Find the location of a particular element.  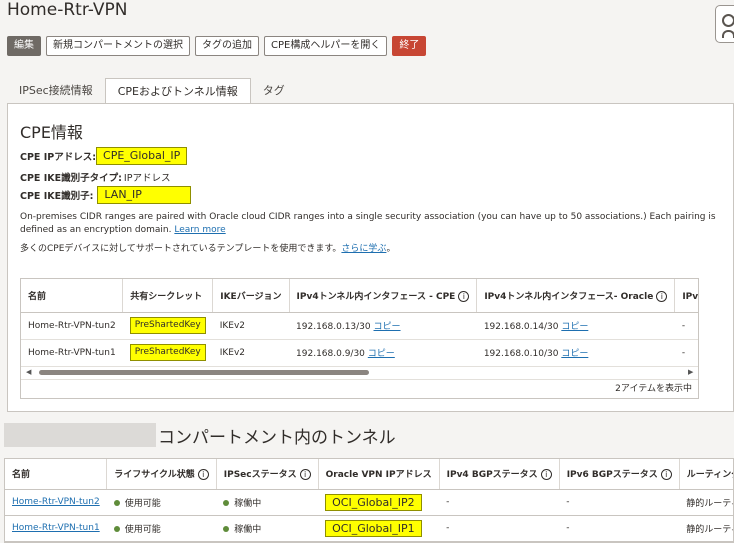

terminate-button: 終了 is located at coordinates (409, 46).